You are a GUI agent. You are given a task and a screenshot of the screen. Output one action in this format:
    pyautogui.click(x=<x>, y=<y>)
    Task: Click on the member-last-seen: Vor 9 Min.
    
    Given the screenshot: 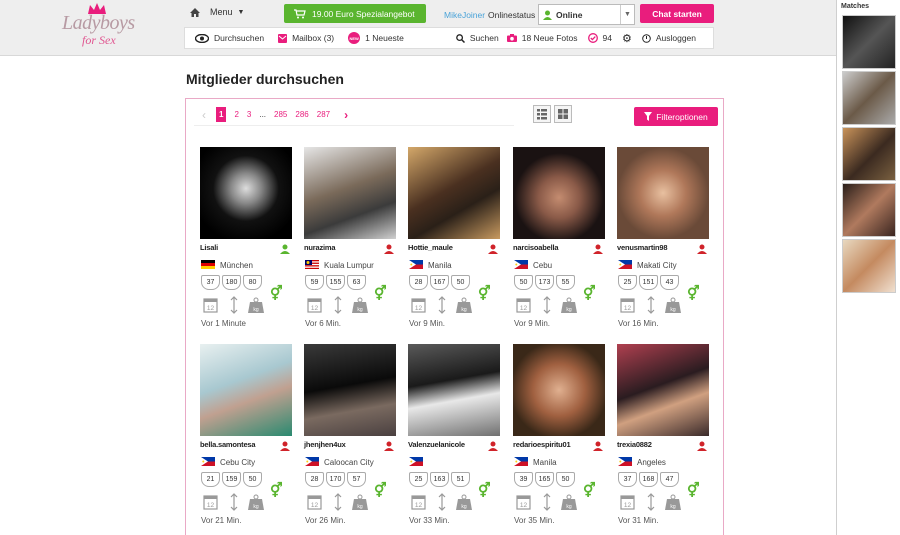 What is the action you would take?
    pyautogui.click(x=427, y=323)
    